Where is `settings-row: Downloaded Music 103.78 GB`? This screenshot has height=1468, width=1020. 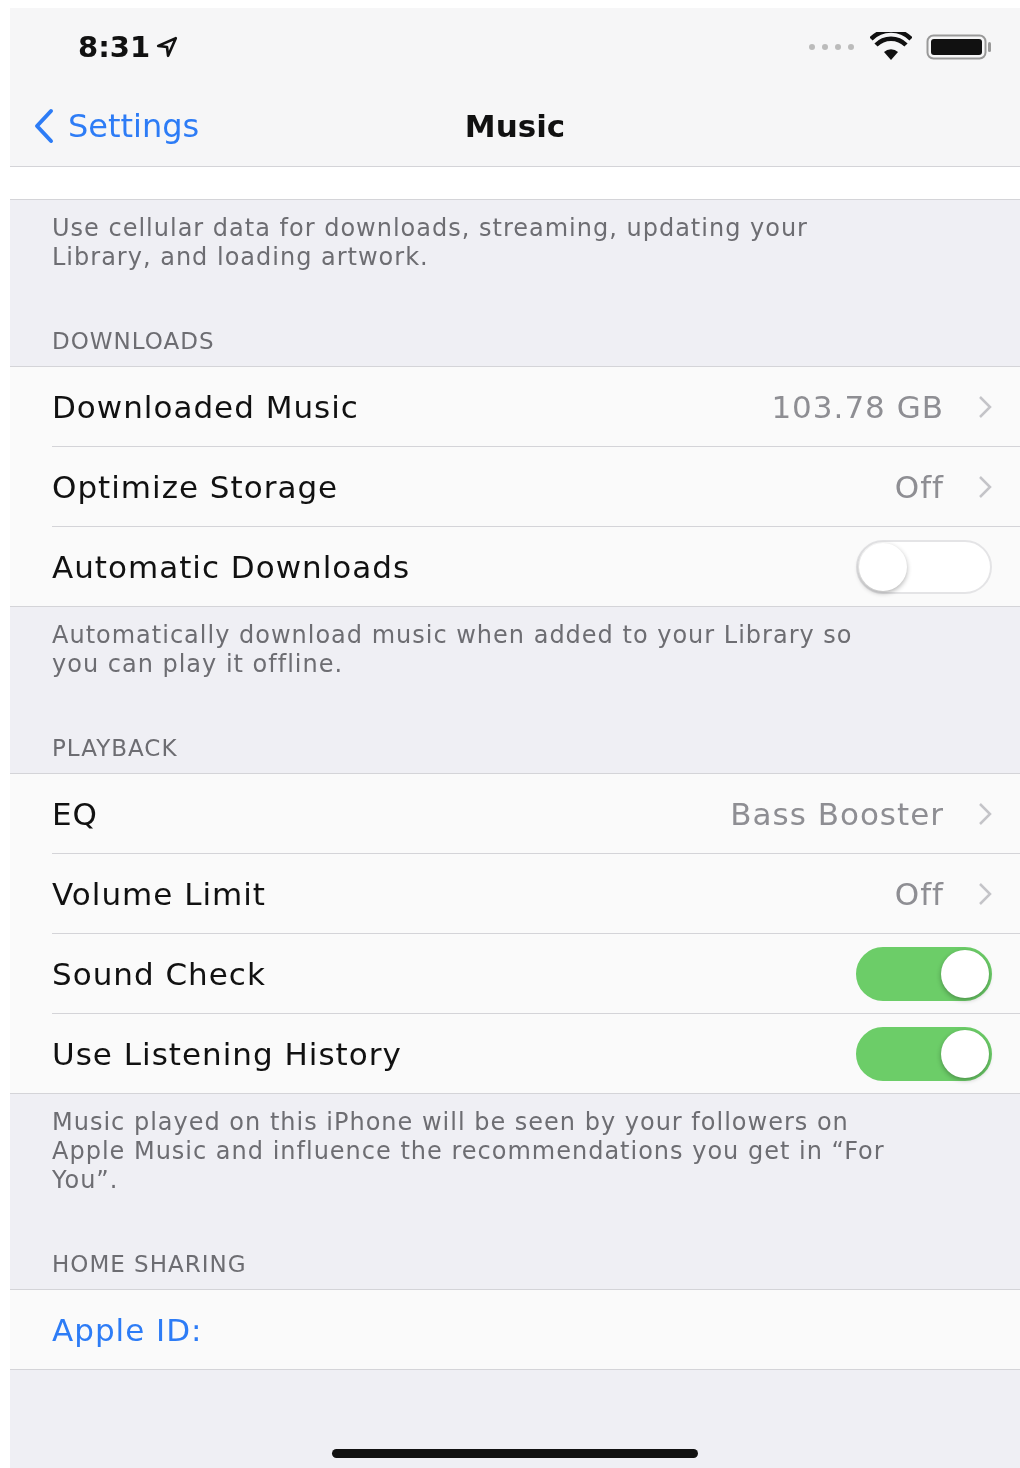 settings-row: Downloaded Music 103.78 GB is located at coordinates (536, 407).